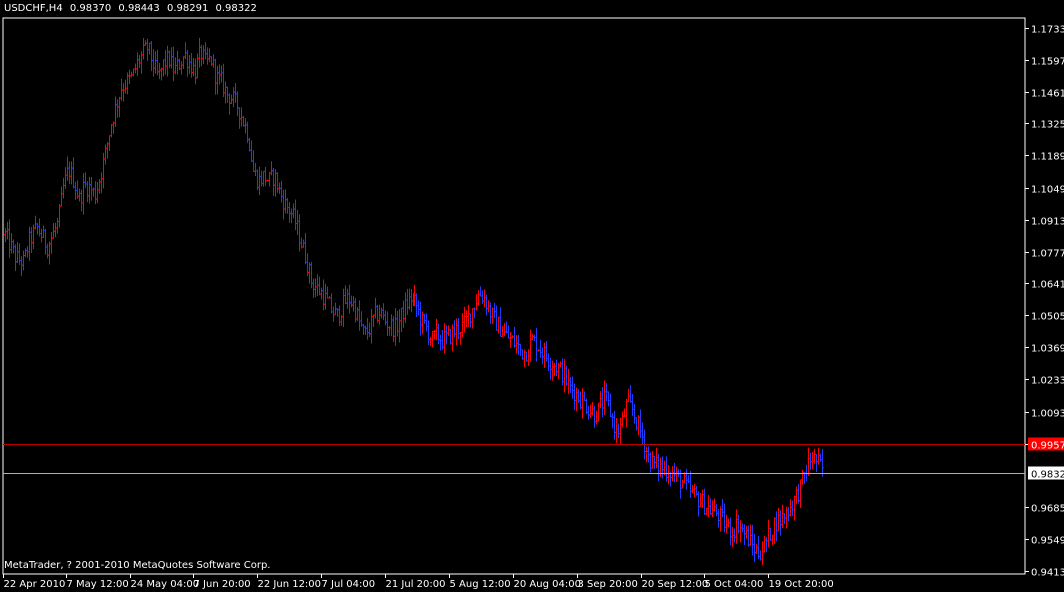 This screenshot has height=592, width=1064. Describe the element at coordinates (139, 8) in the screenshot. I see `high-value: 0.98443` at that location.